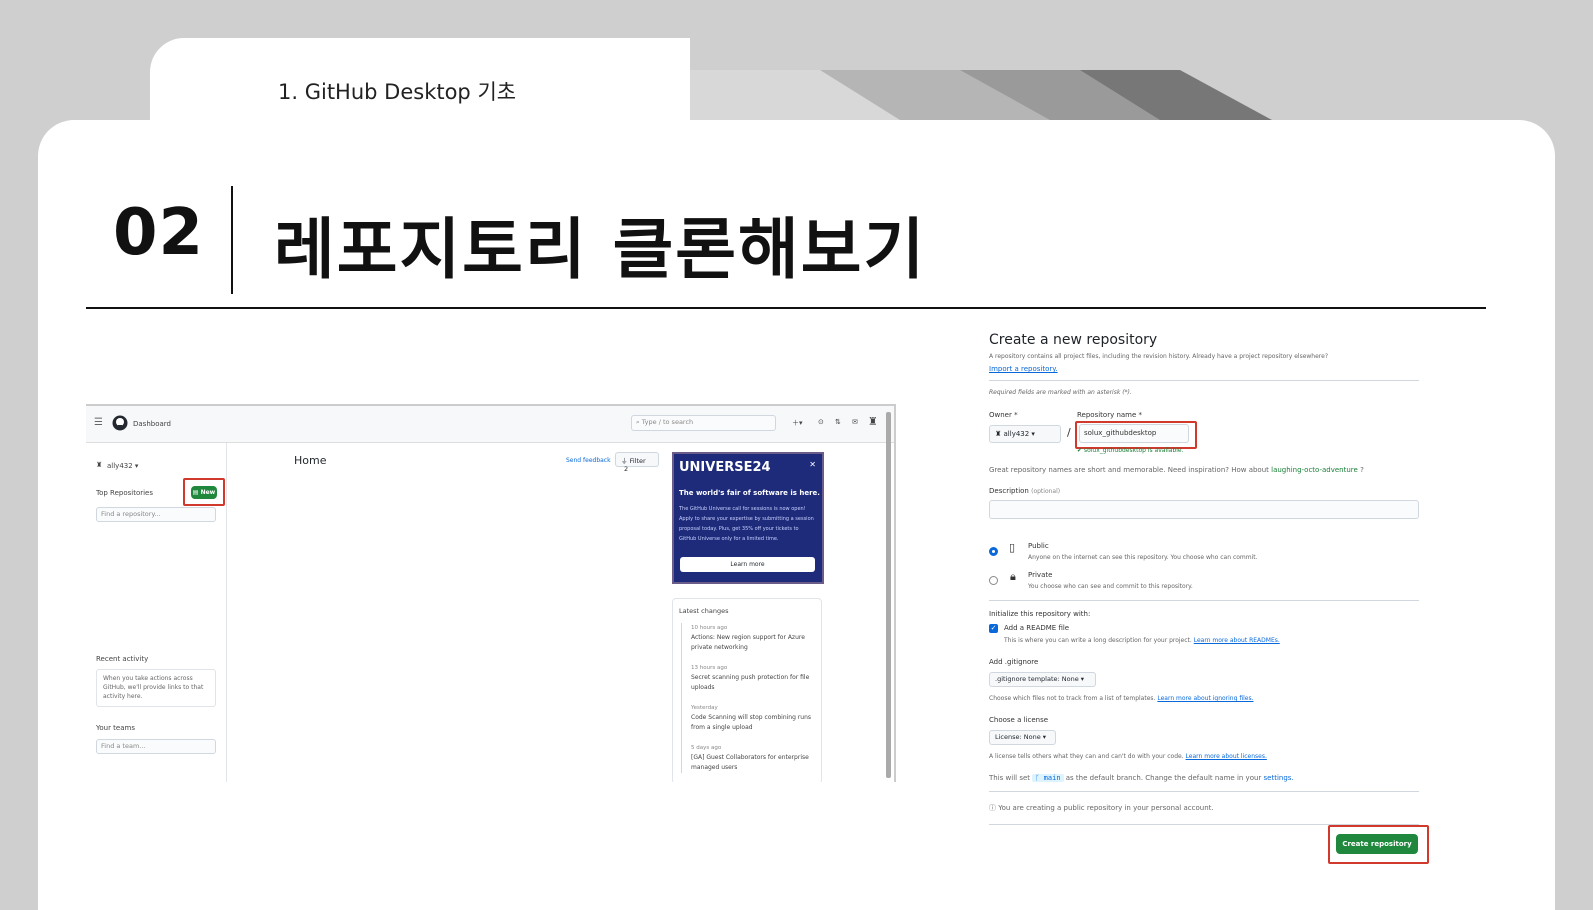  What do you see at coordinates (812, 464) in the screenshot?
I see `close-icon: ✕` at bounding box center [812, 464].